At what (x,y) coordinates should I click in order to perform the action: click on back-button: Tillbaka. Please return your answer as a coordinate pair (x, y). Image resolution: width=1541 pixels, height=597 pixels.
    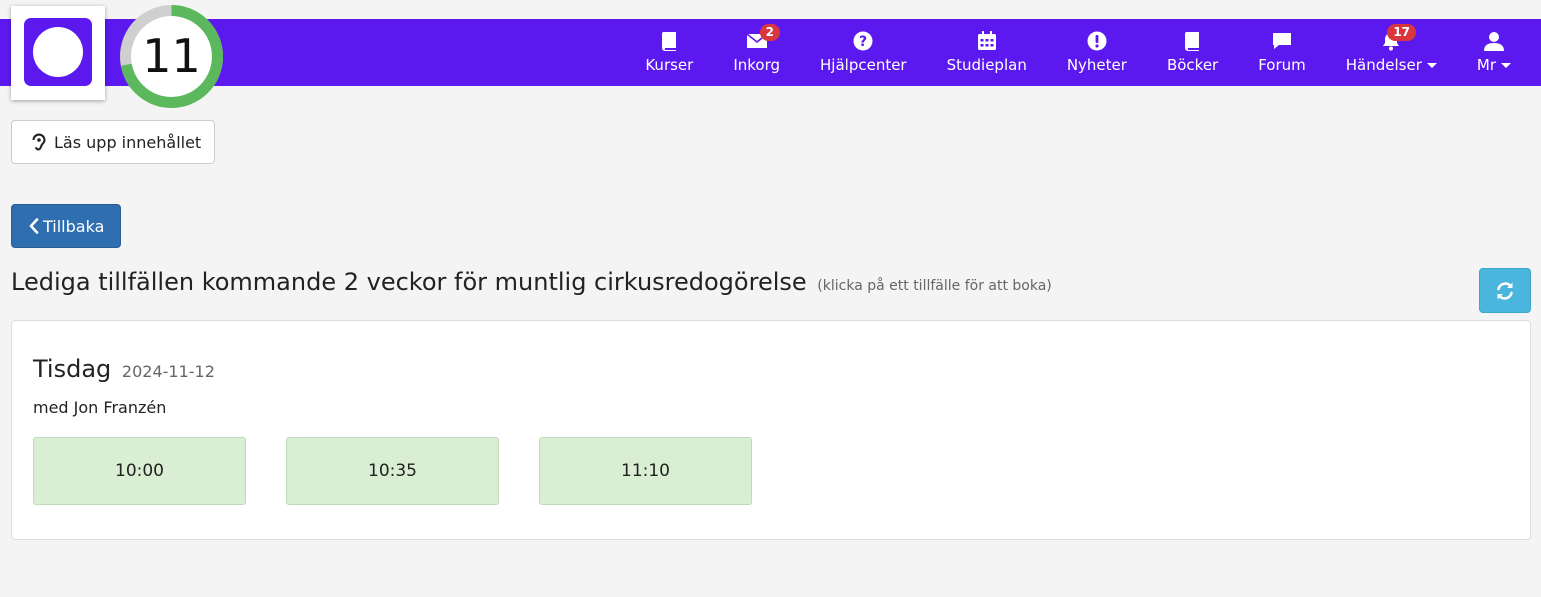
    Looking at the image, I should click on (66, 226).